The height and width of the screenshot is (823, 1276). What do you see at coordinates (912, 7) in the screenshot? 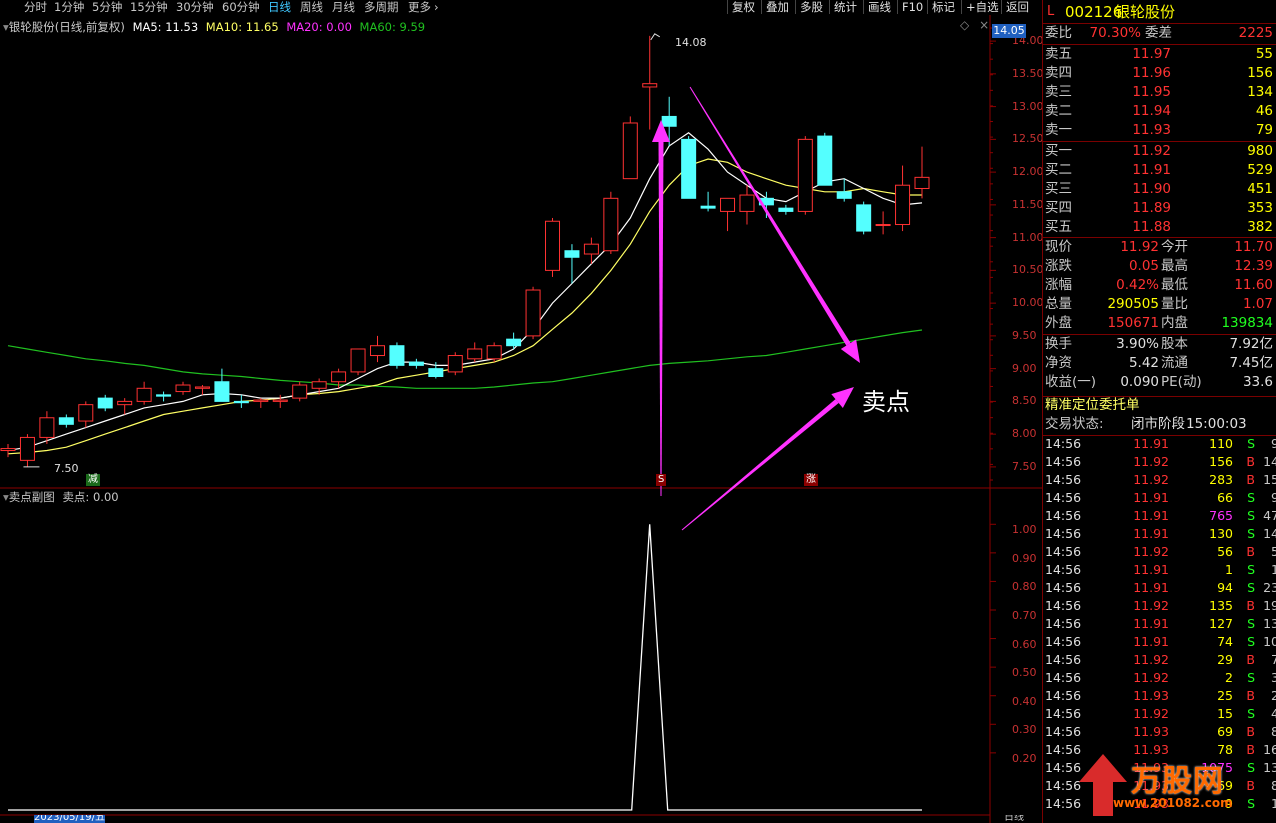
I see `toolbar-button: F10` at bounding box center [912, 7].